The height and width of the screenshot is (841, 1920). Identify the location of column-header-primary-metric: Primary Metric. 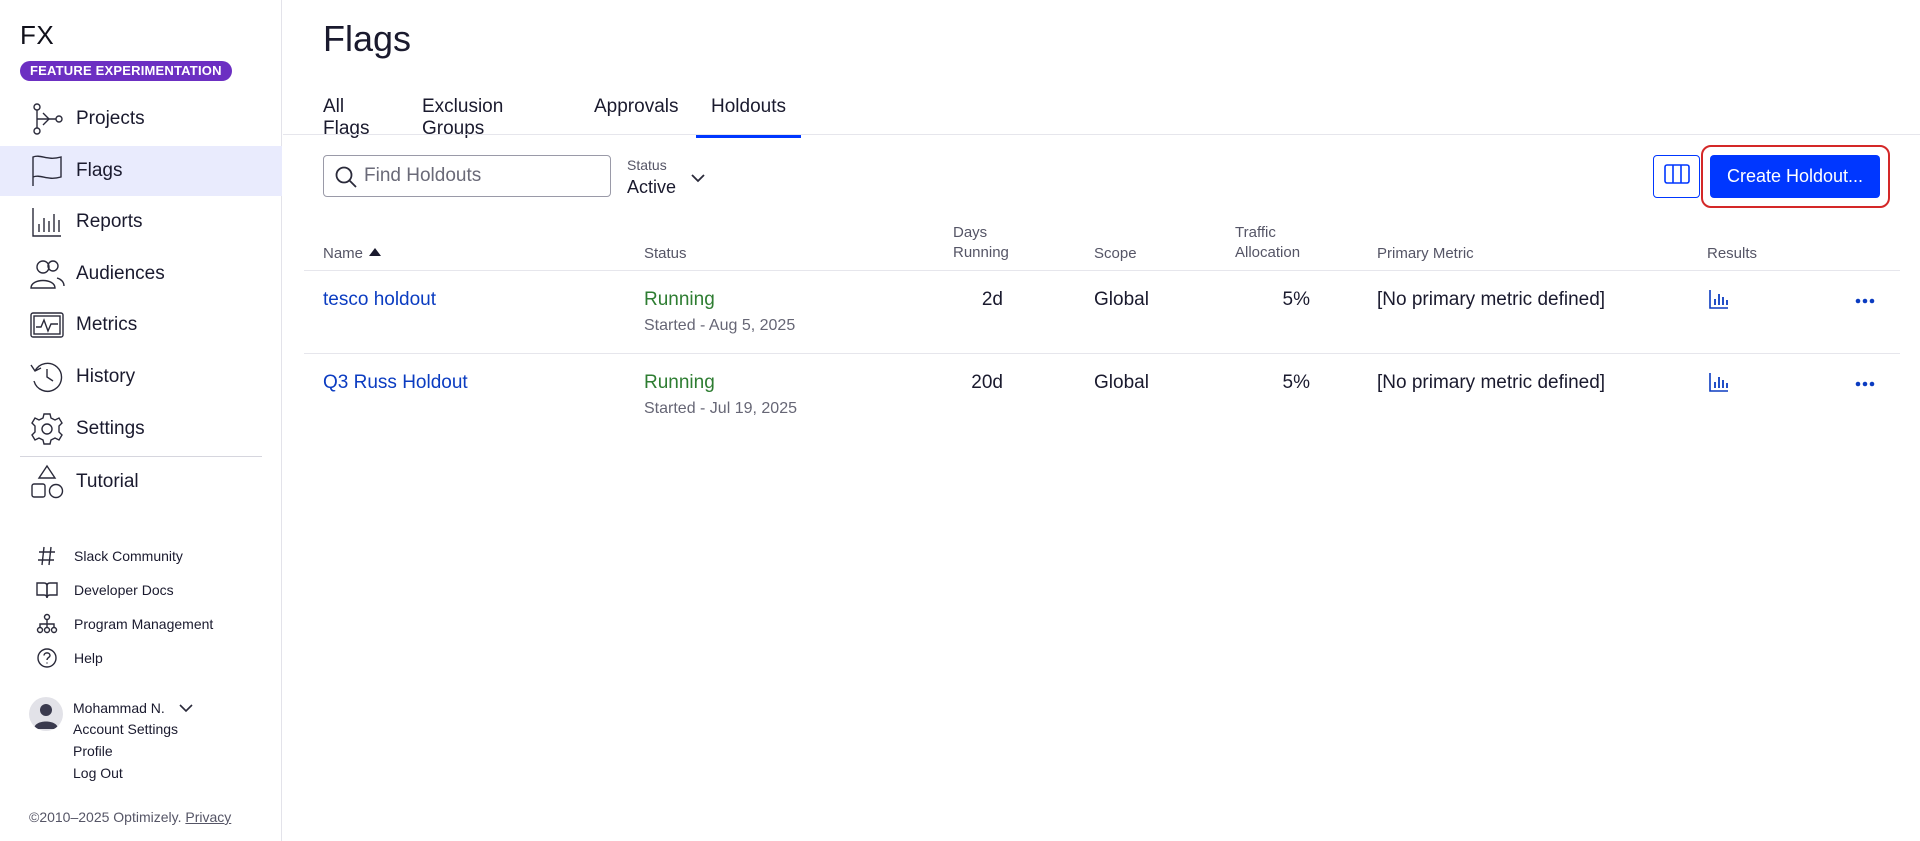
(1425, 253).